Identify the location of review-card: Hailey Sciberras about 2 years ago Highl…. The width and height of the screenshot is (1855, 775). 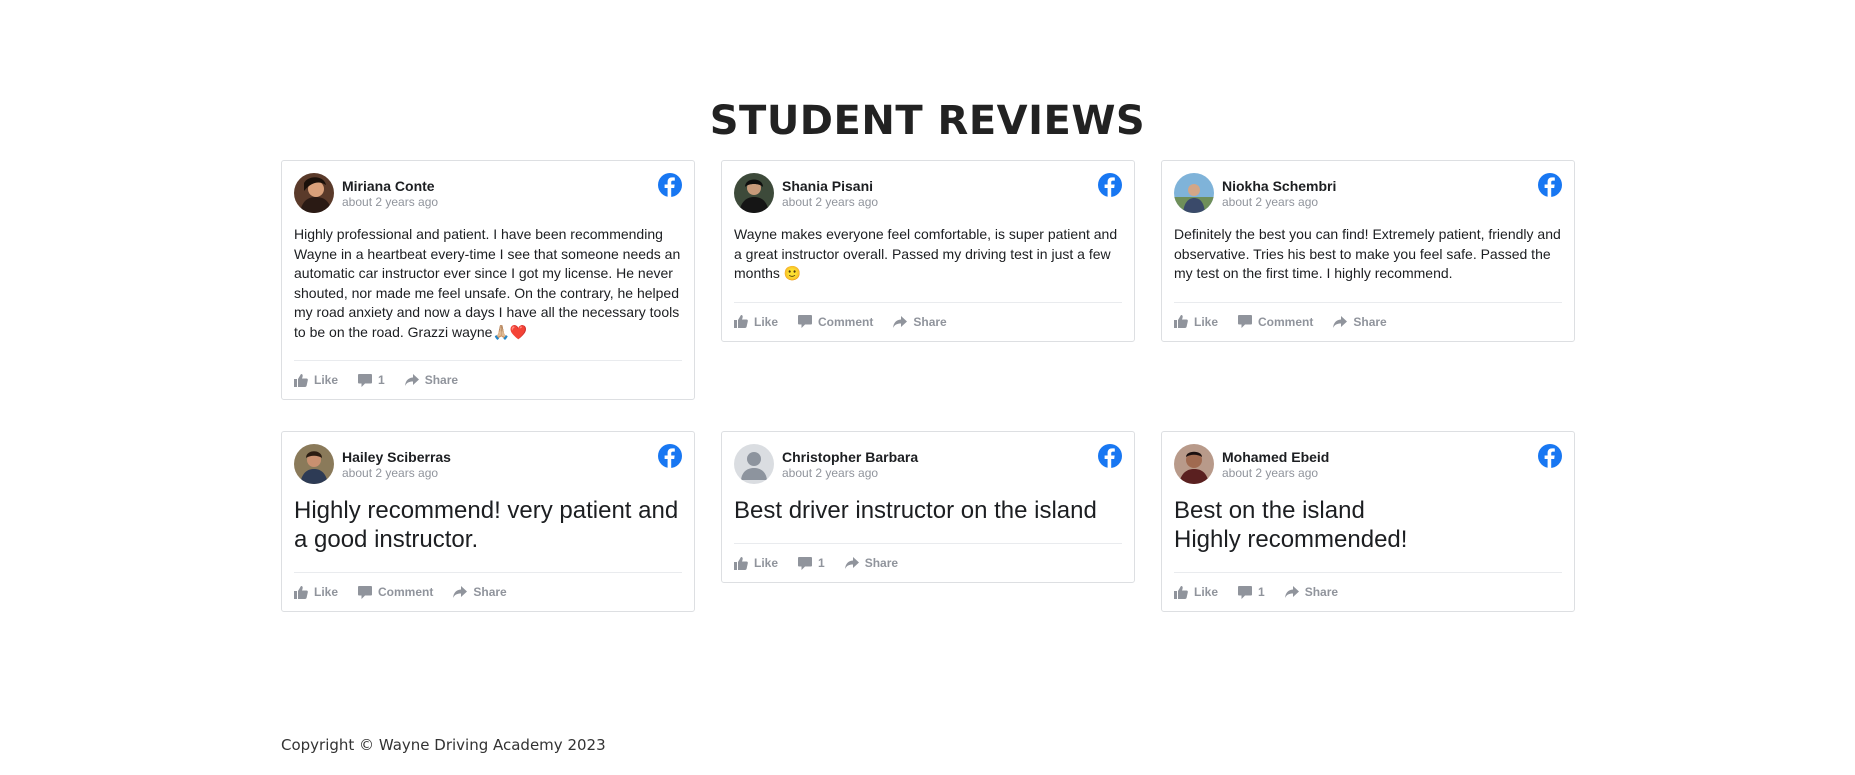
(488, 521).